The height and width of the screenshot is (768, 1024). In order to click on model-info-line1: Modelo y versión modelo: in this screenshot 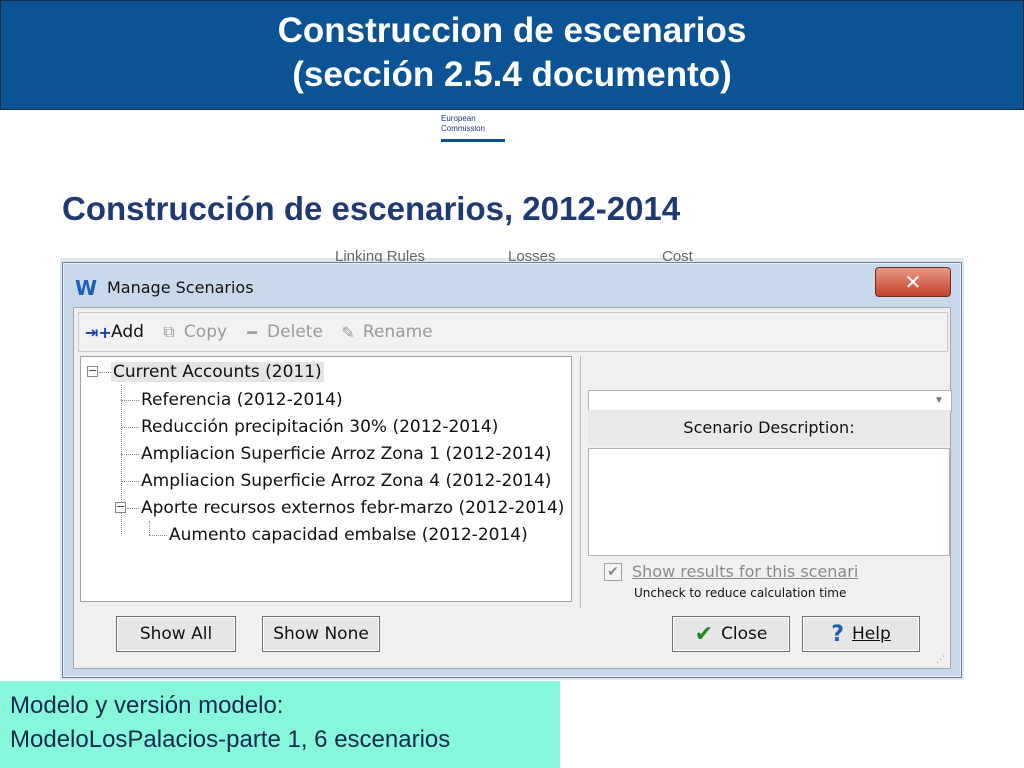, I will do `click(147, 705)`.